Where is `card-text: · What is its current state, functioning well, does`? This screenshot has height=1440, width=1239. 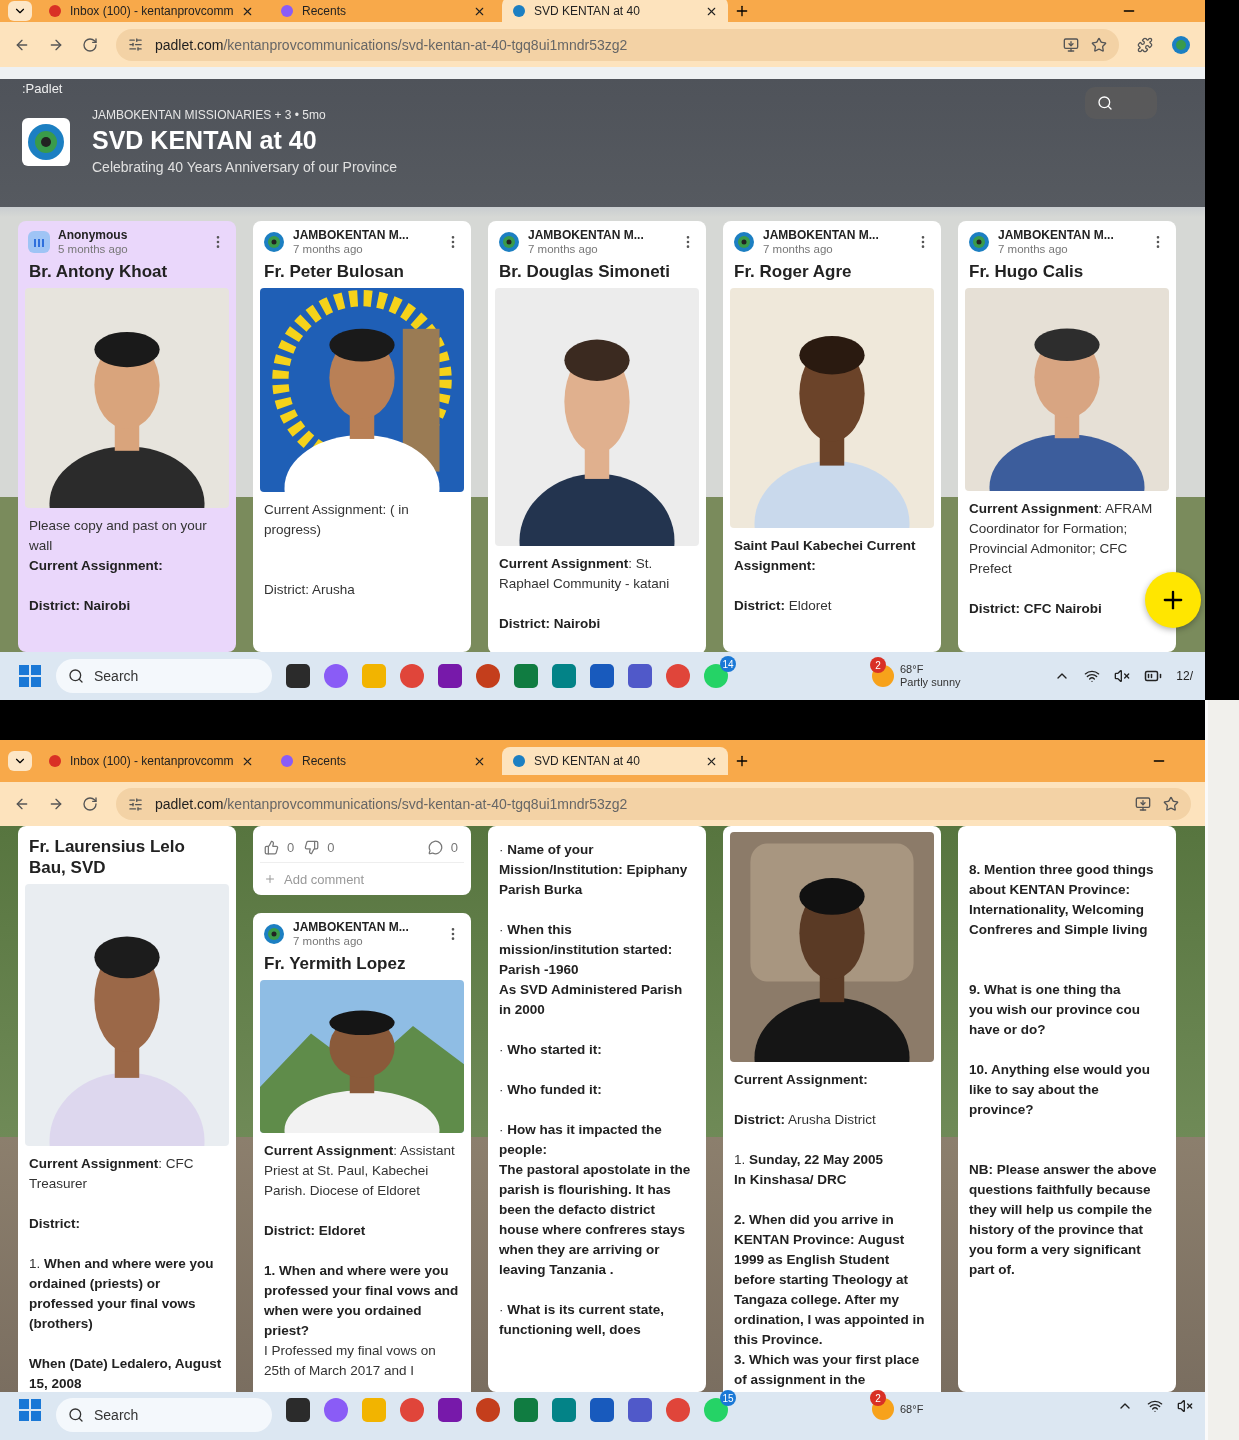 card-text: · What is its current state, functioning well, does is located at coordinates (582, 1320).